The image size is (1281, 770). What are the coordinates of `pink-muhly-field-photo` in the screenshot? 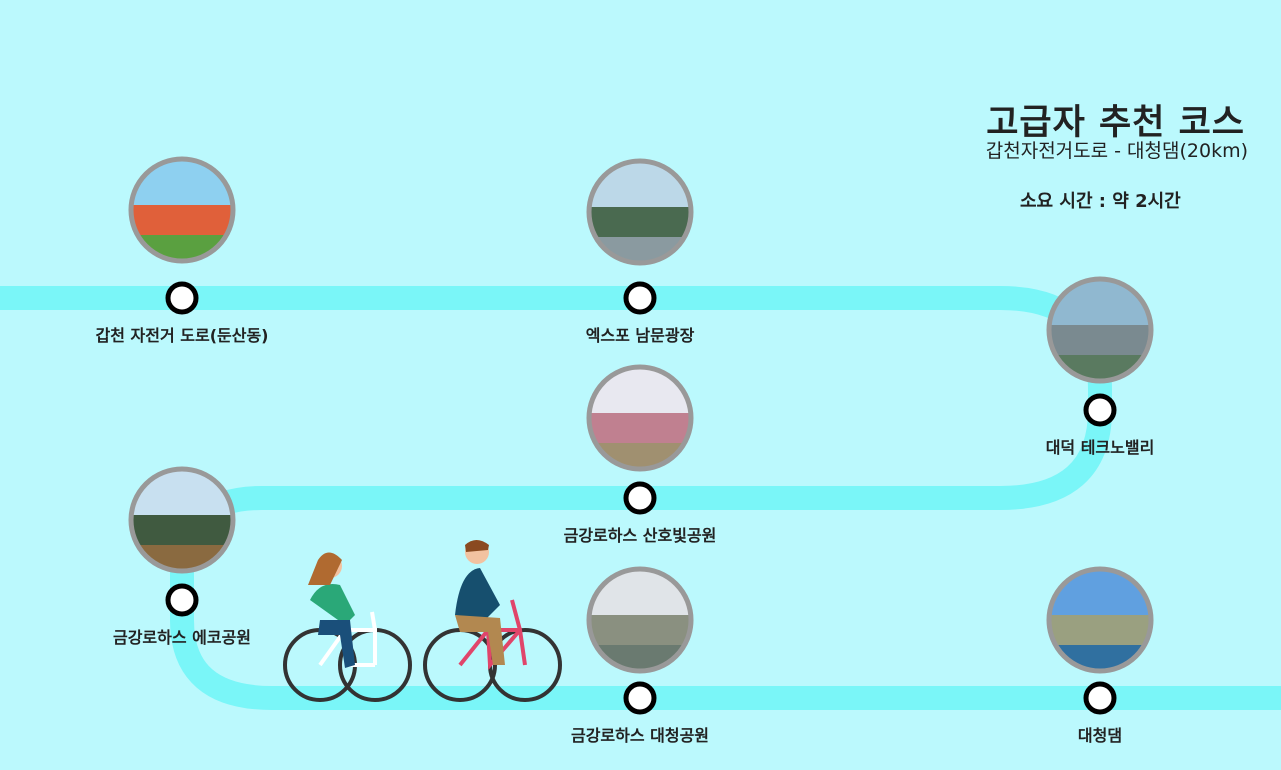 It's located at (640, 418).